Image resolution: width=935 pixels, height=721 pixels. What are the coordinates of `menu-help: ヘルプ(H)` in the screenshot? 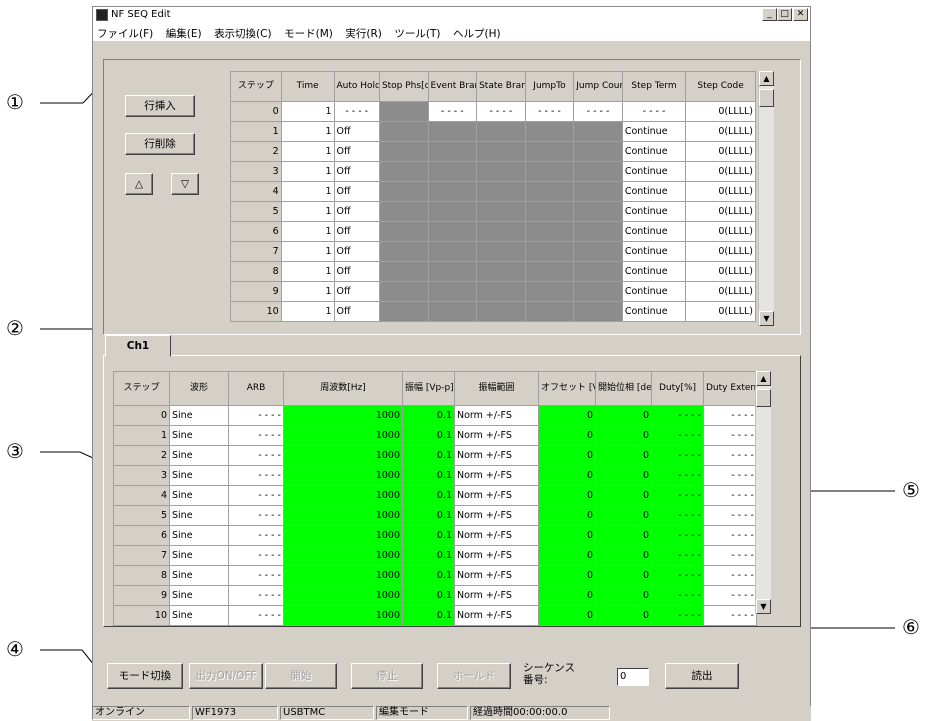 It's located at (477, 32).